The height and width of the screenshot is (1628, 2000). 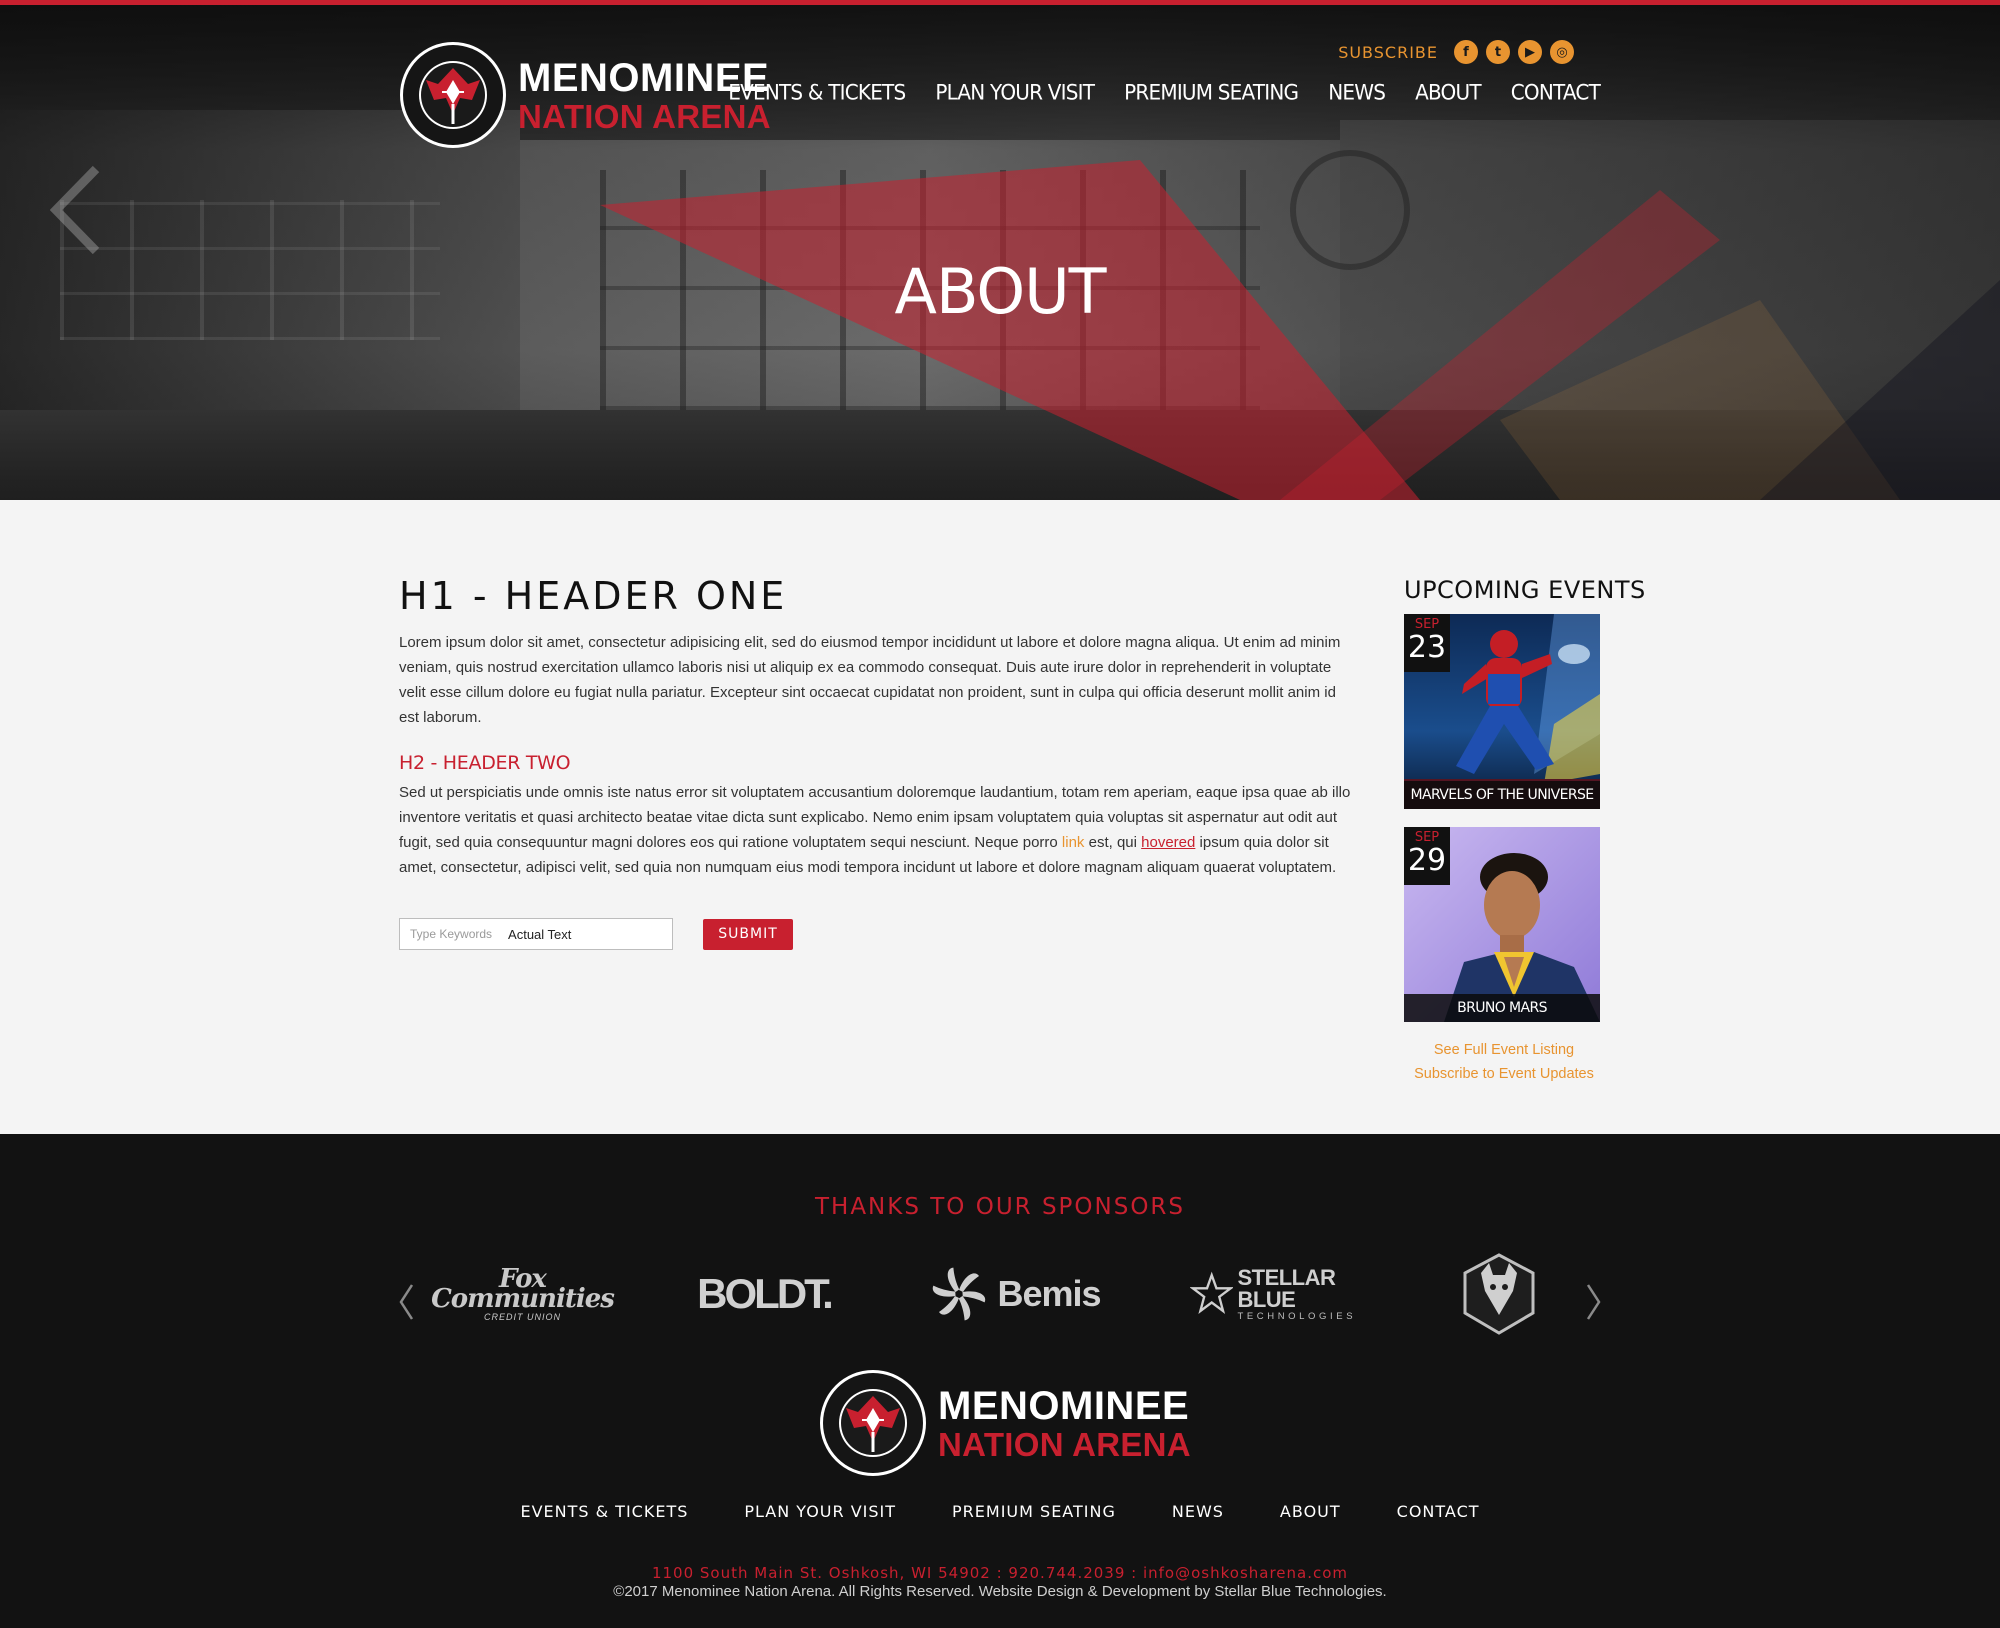 I want to click on sponsor-fox-communities: Fox Communities CREDIT UNION, so click(x=523, y=1294).